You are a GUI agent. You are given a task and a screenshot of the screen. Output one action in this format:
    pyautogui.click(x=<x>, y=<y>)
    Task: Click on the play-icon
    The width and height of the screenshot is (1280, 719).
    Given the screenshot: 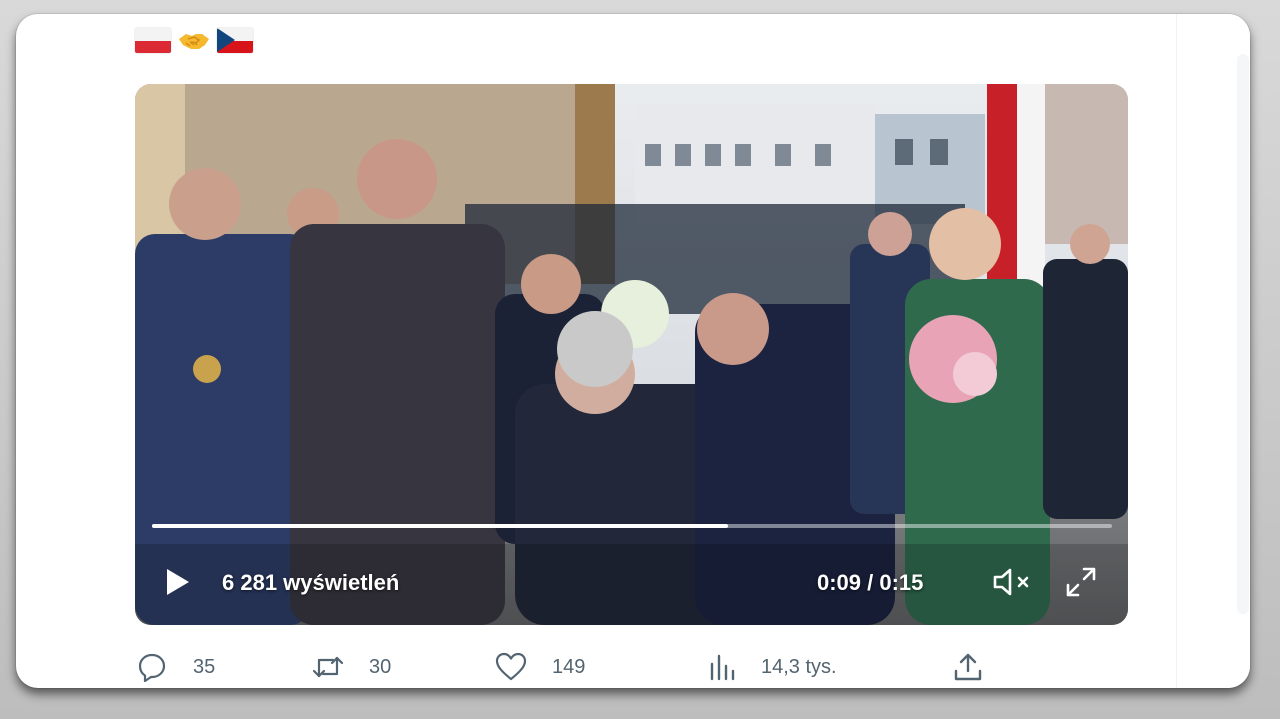 What is the action you would take?
    pyautogui.click(x=178, y=582)
    